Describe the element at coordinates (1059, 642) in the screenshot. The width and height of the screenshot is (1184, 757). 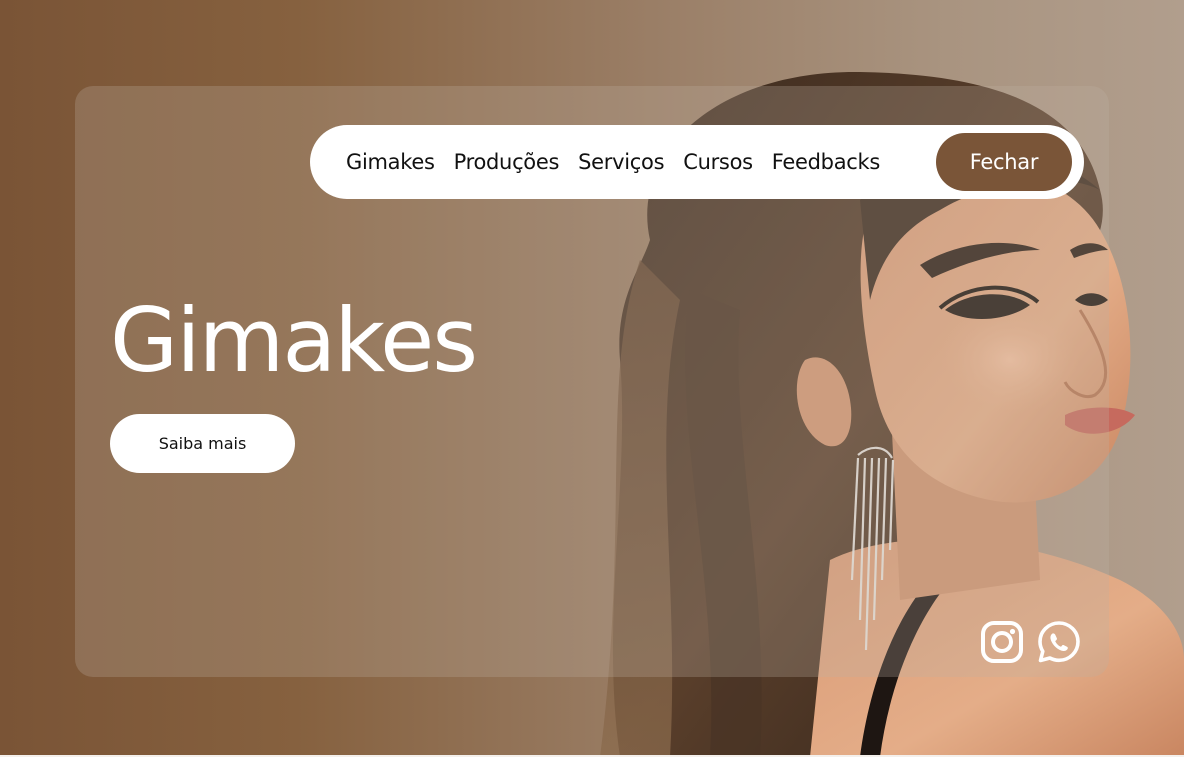
I see `whatsapp-icon` at that location.